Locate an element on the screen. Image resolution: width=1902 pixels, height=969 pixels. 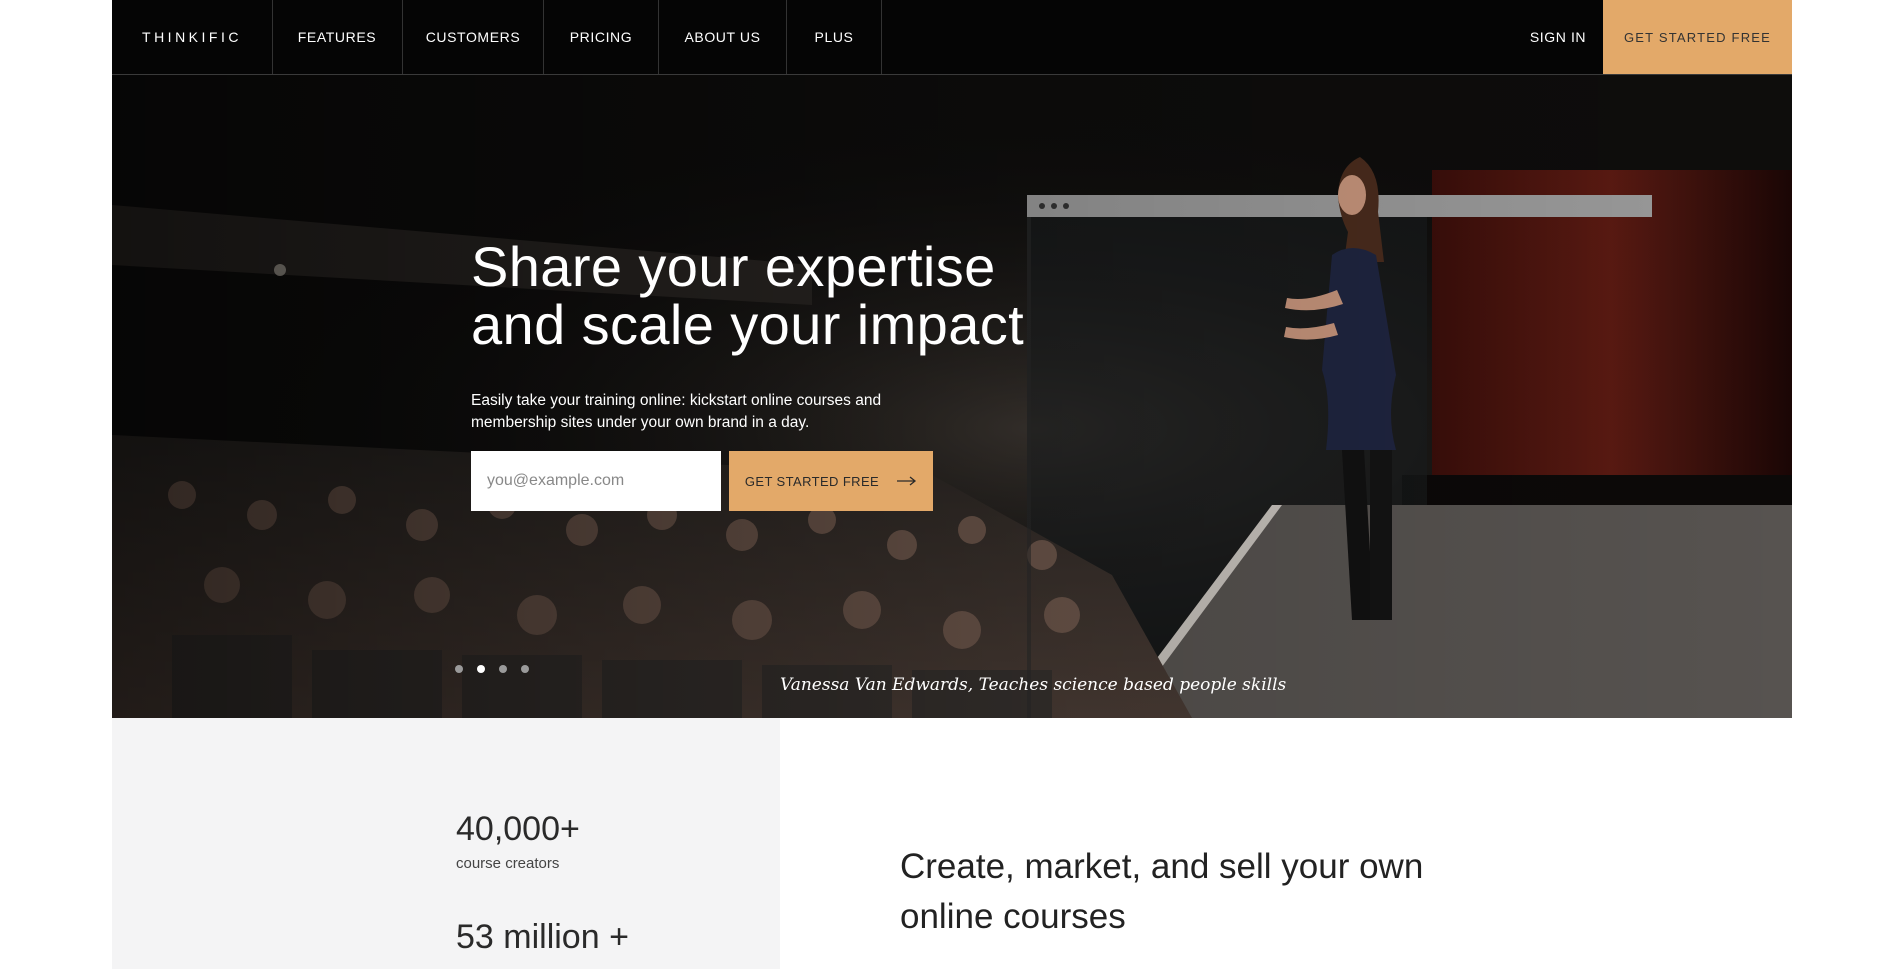
stat-value-students: 53 million + is located at coordinates (542, 937).